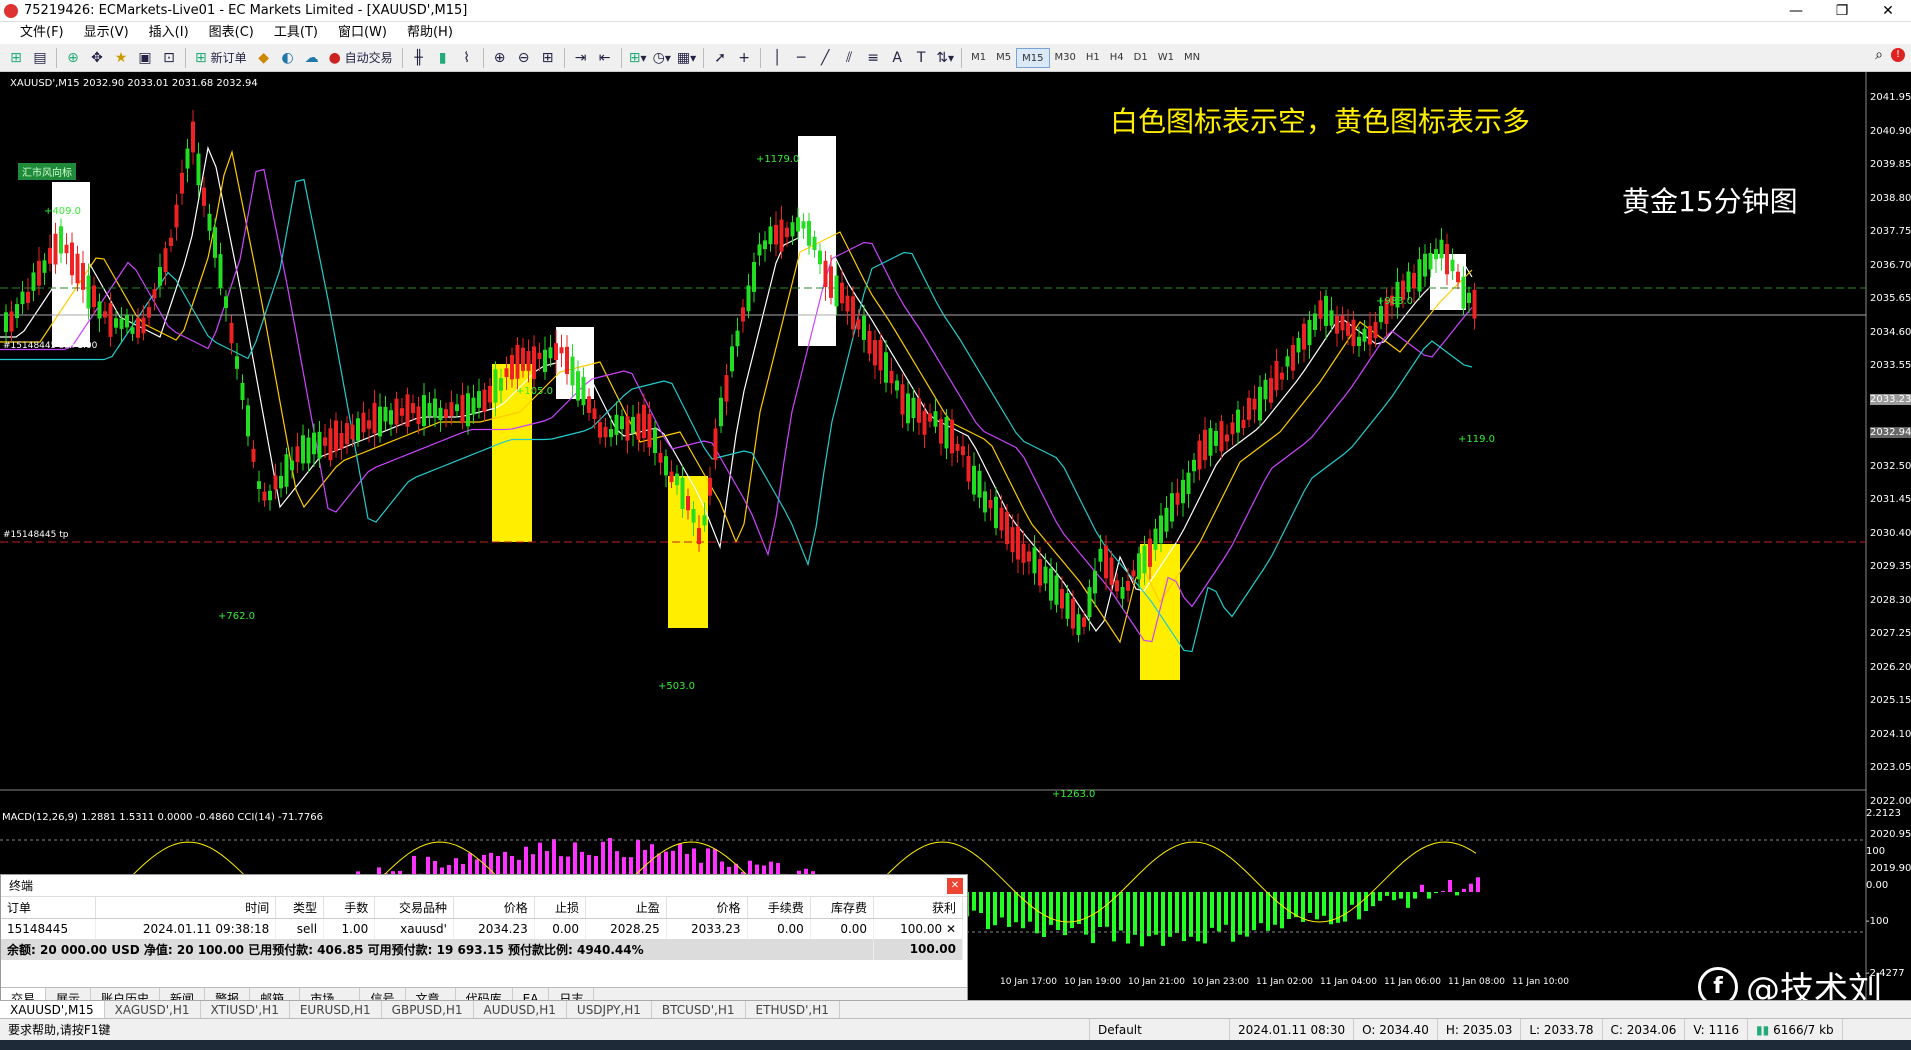  What do you see at coordinates (40, 58) in the screenshot?
I see `profiles-icon: ▤` at bounding box center [40, 58].